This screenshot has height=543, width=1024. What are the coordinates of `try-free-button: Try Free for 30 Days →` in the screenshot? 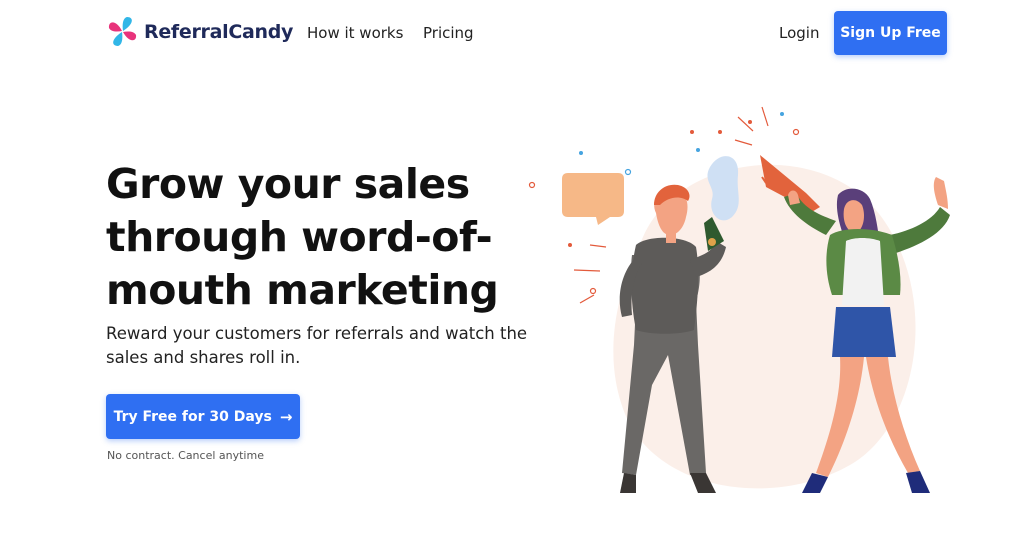 It's located at (203, 416).